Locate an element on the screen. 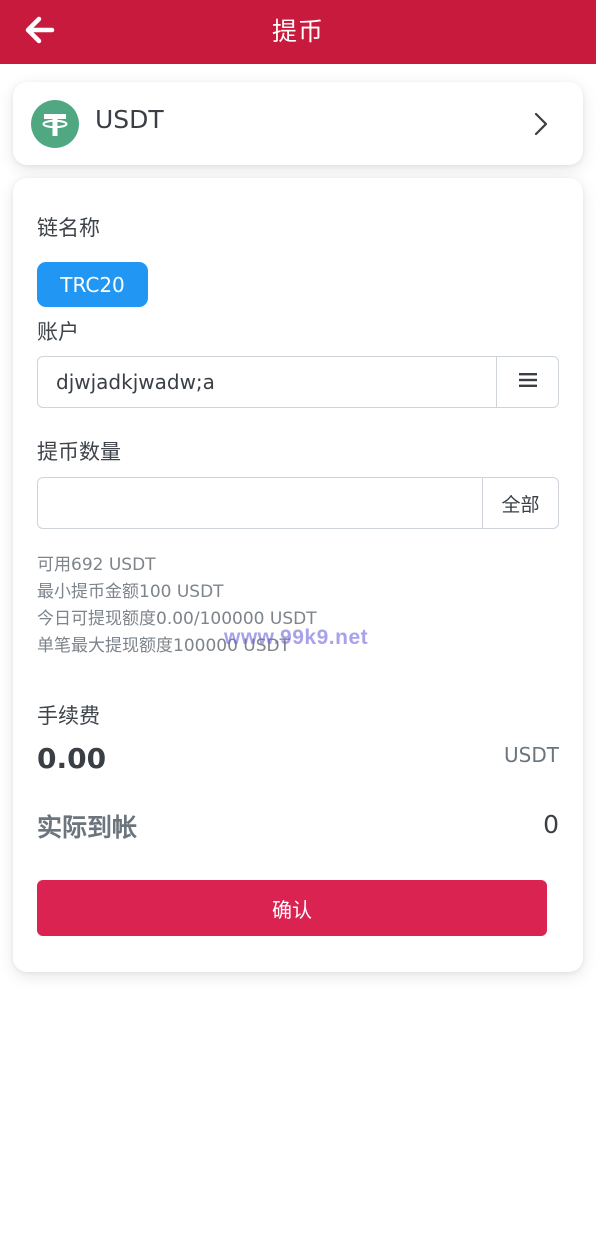 The width and height of the screenshot is (596, 1253). watermark: www.99k9.net is located at coordinates (296, 637).